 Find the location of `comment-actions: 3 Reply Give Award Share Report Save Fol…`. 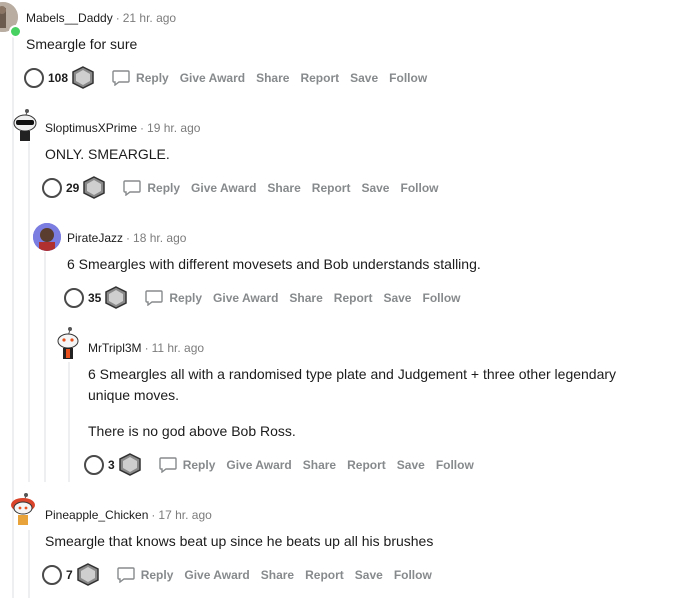

comment-actions: 3 Reply Give Award Share Report Save Fol… is located at coordinates (279, 465).